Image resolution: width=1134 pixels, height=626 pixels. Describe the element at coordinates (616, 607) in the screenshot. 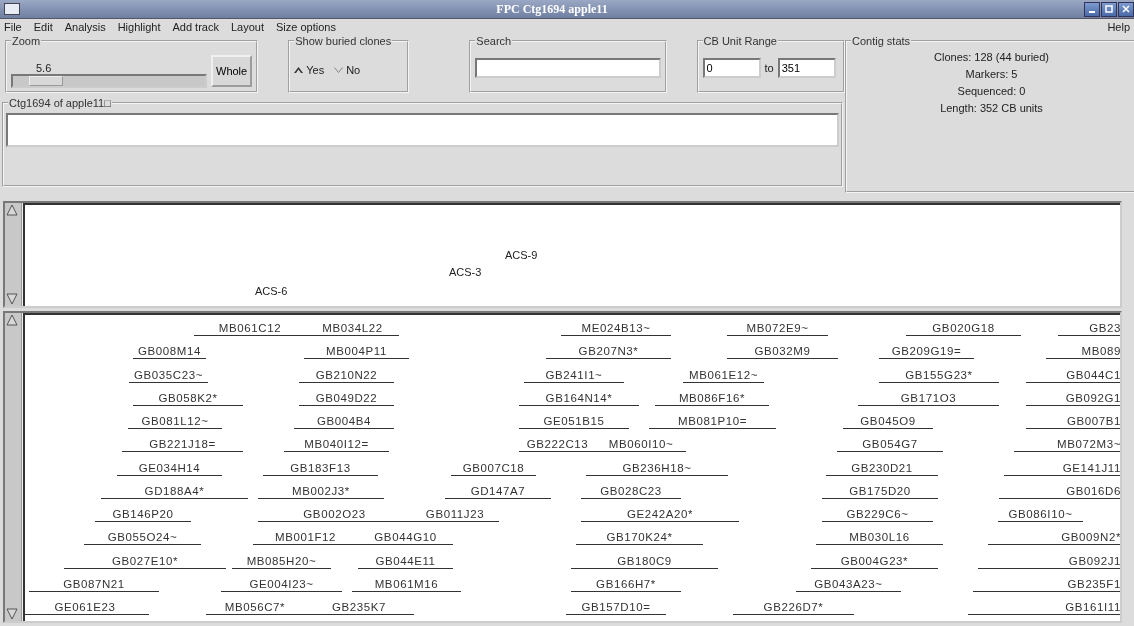

I see `clone-label: GB157D10=` at that location.